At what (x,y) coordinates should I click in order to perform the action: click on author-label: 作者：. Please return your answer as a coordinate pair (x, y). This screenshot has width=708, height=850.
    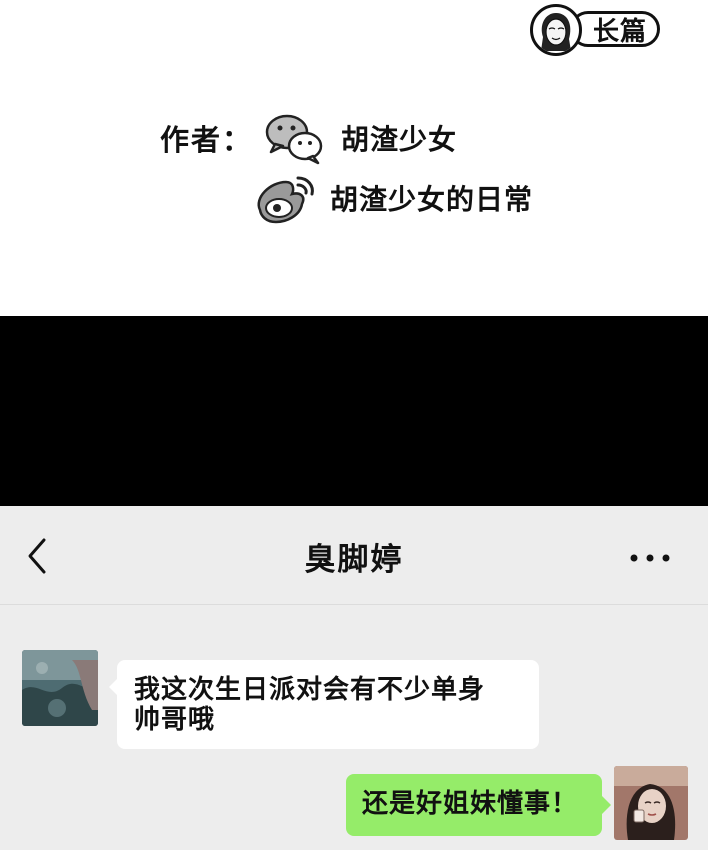
    Looking at the image, I should click on (207, 140).